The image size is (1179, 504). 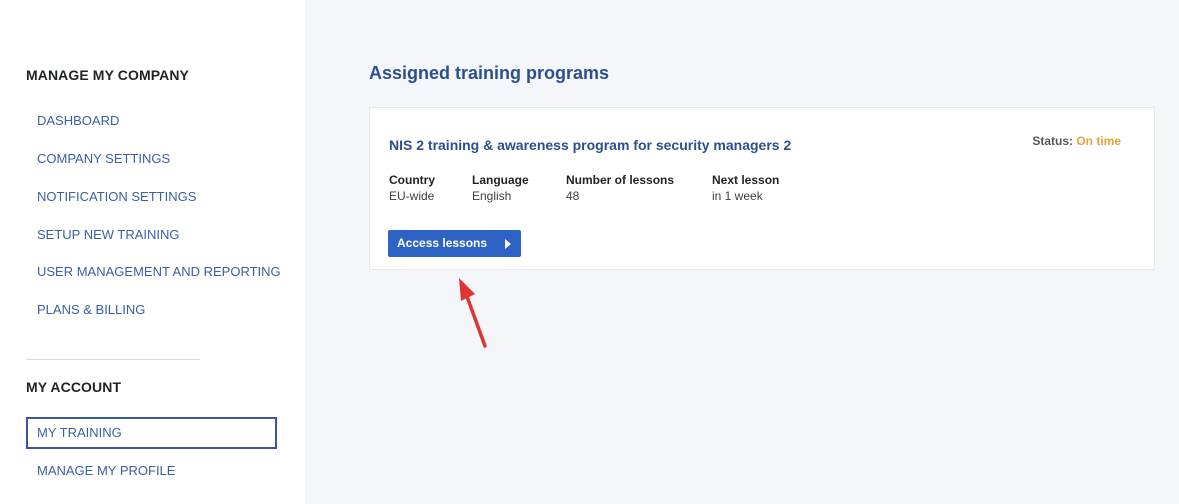 I want to click on sidebar-item-manage-my-profile: MANAGE MY PROFILE, so click(x=151, y=471).